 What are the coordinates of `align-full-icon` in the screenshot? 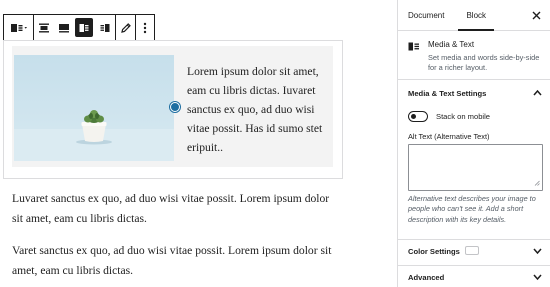 It's located at (64, 28).